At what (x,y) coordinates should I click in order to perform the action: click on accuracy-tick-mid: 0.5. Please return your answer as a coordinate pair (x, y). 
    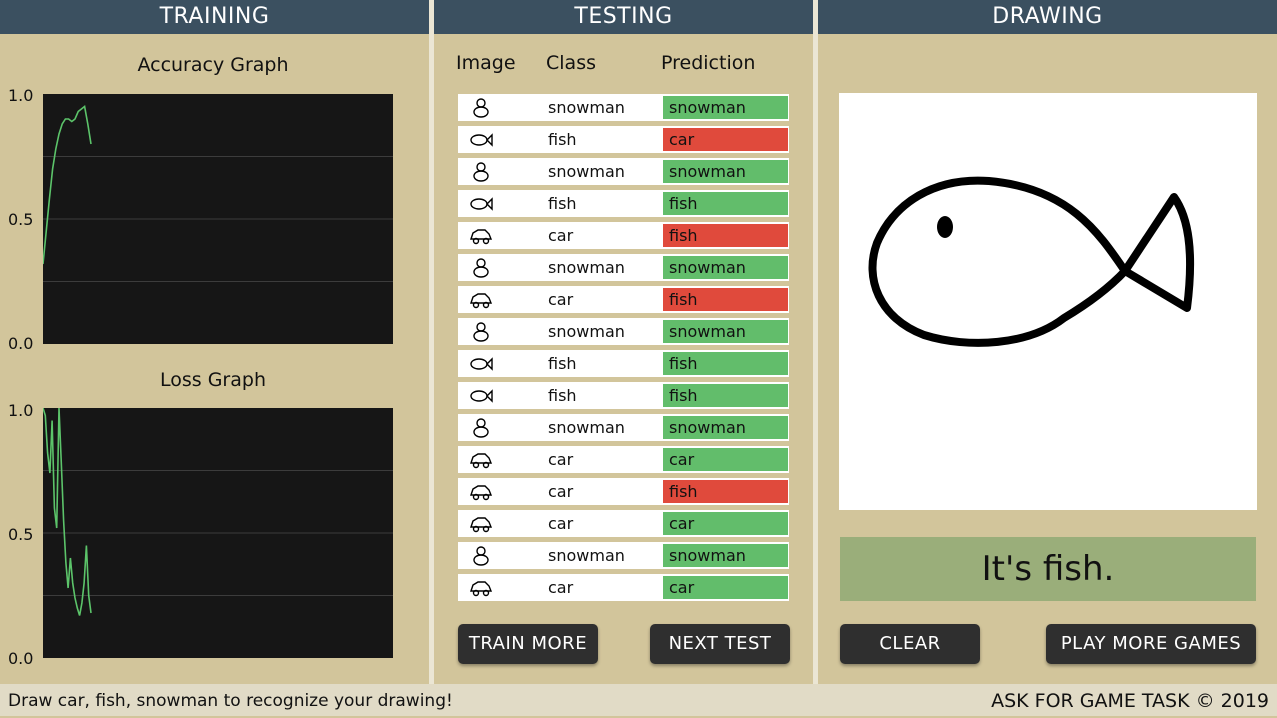
    Looking at the image, I should click on (21, 219).